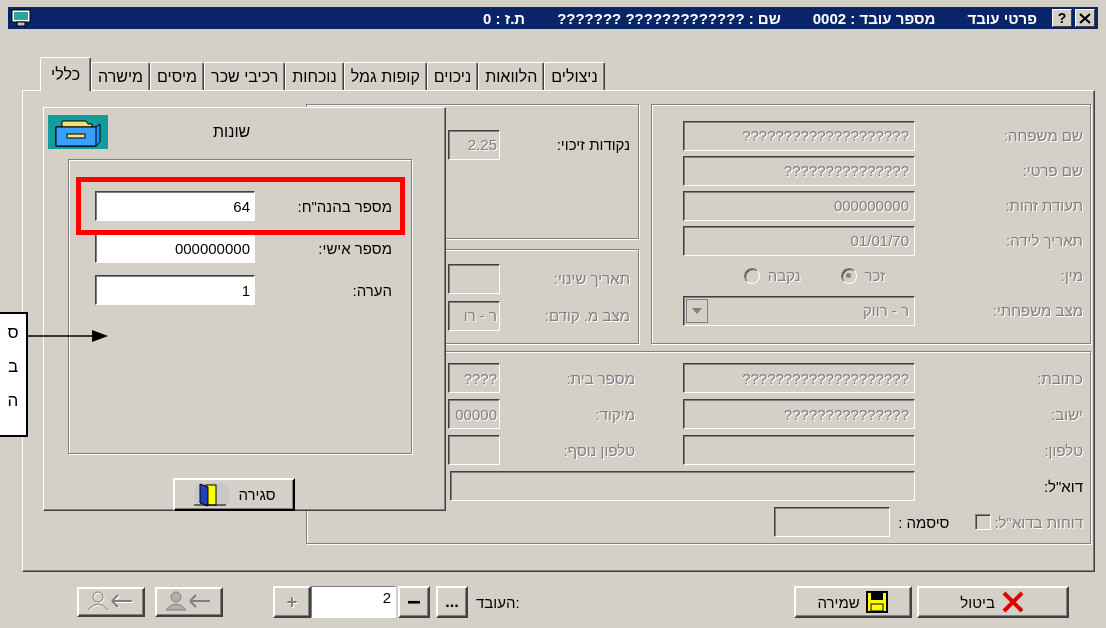 The image size is (1106, 628). What do you see at coordinates (1044, 205) in the screenshot?
I see `field-label: תעודת זהות:` at bounding box center [1044, 205].